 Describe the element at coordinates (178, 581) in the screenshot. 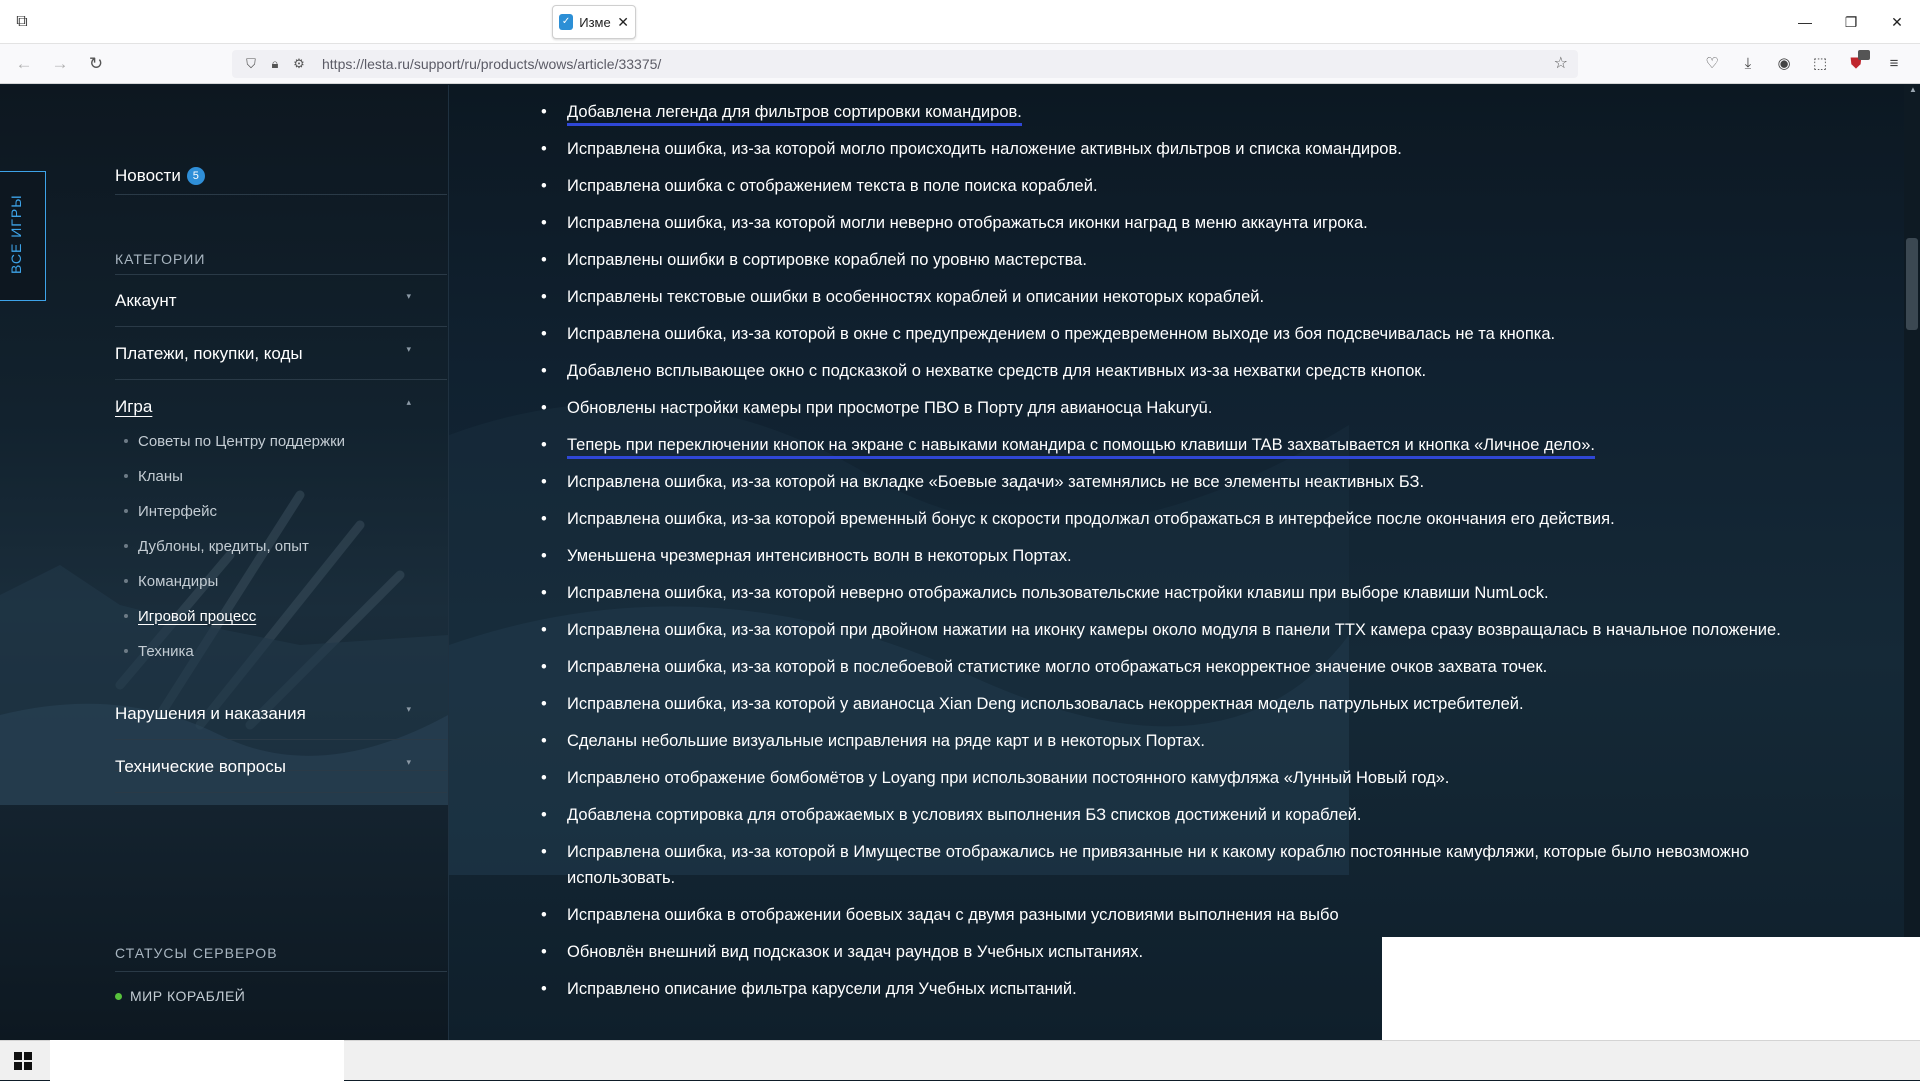

I see `subitem-label: Командиры` at that location.